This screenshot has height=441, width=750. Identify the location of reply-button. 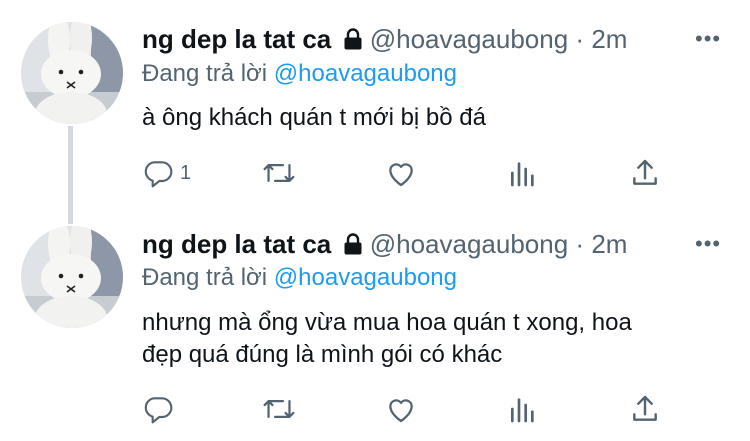
(161, 409).